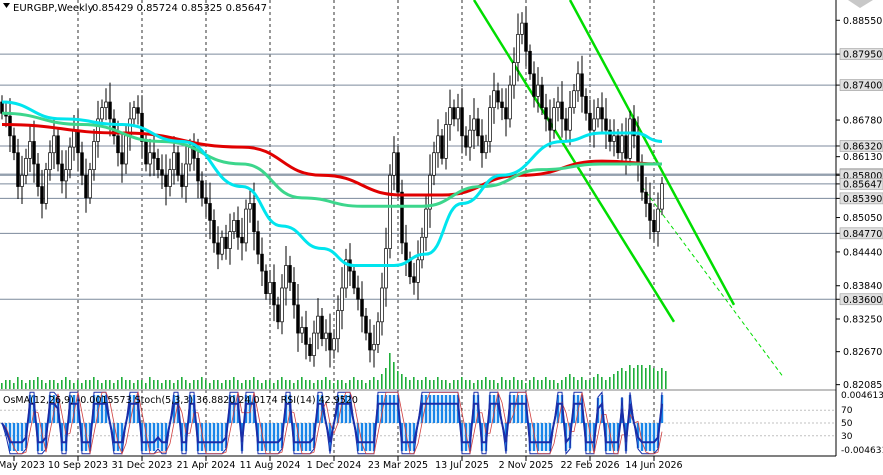 The height and width of the screenshot is (475, 883). I want to click on time-tick-label: 14 Jun 2026, so click(653, 465).